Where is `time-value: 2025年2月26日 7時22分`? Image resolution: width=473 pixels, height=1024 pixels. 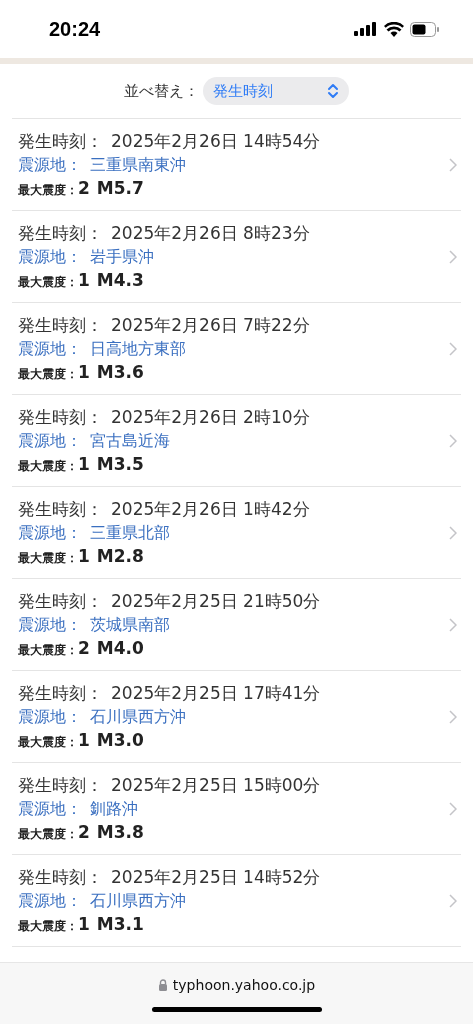 time-value: 2025年2月26日 7時22分 is located at coordinates (210, 325).